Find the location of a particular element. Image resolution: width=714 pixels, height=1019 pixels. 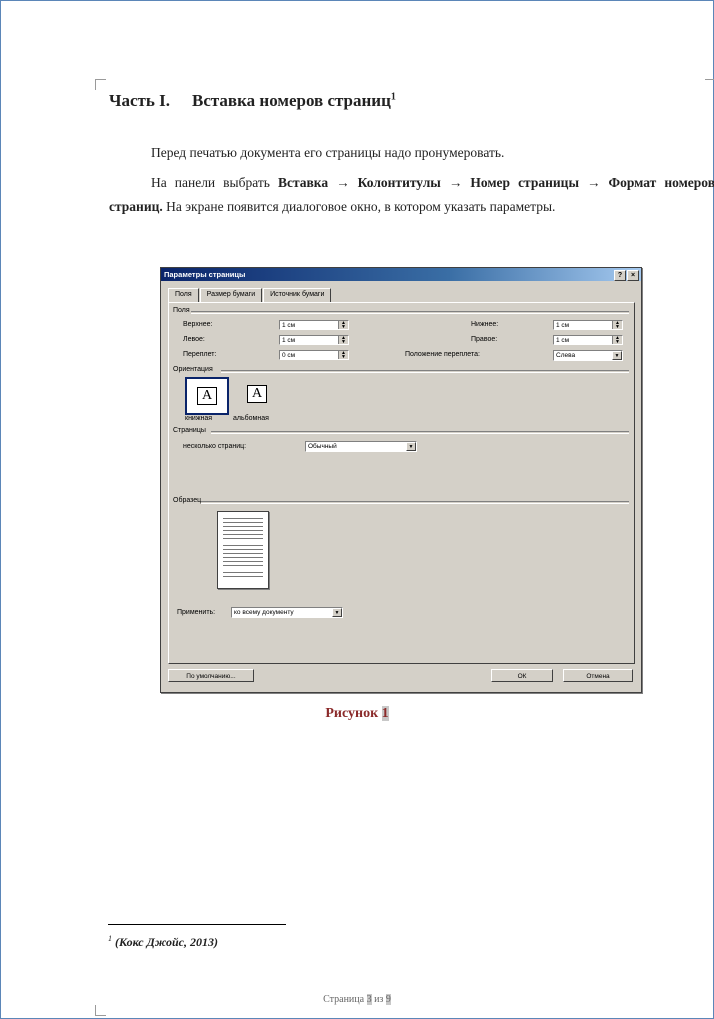

portrait-option: A is located at coordinates (207, 396).